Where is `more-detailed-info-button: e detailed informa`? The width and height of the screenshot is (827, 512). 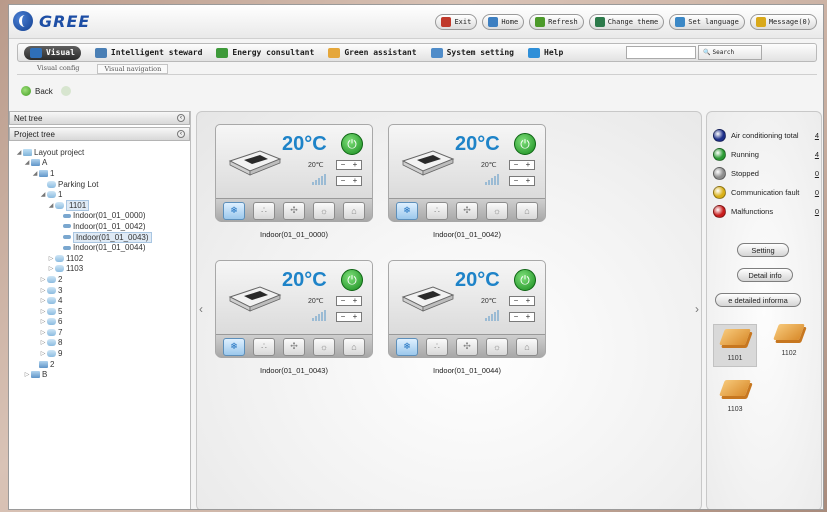 more-detailed-info-button: e detailed informa is located at coordinates (758, 300).